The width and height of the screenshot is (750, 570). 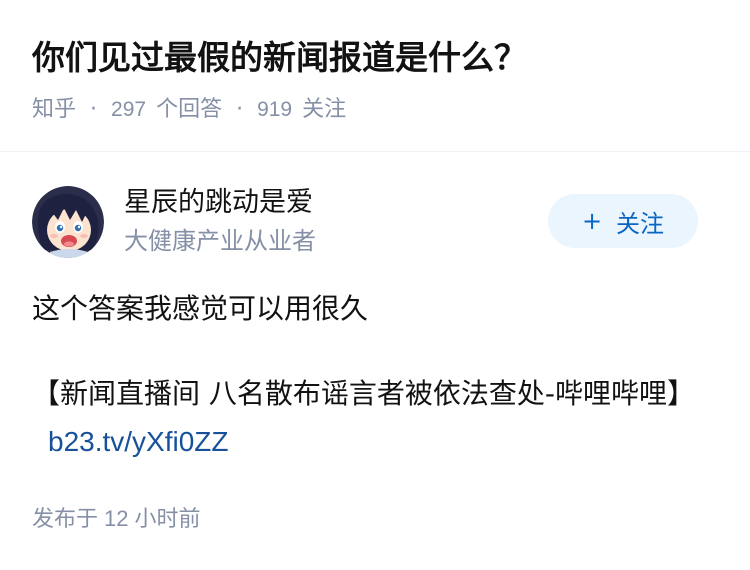 What do you see at coordinates (68, 222) in the screenshot?
I see `anime-girl-avatar-icon` at bounding box center [68, 222].